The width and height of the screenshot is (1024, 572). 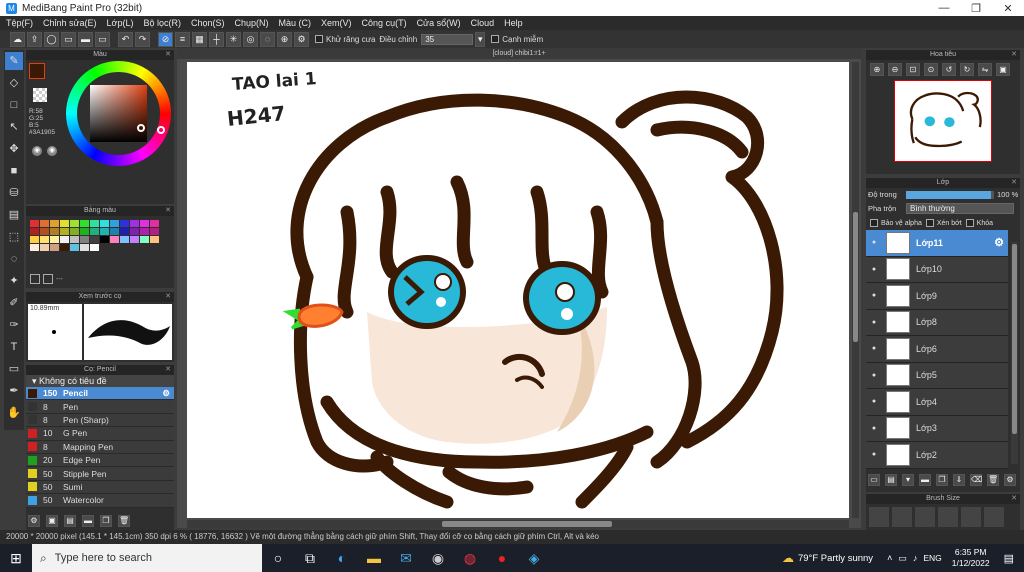 I want to click on rotate-left-icon: ↺, so click(x=949, y=69).